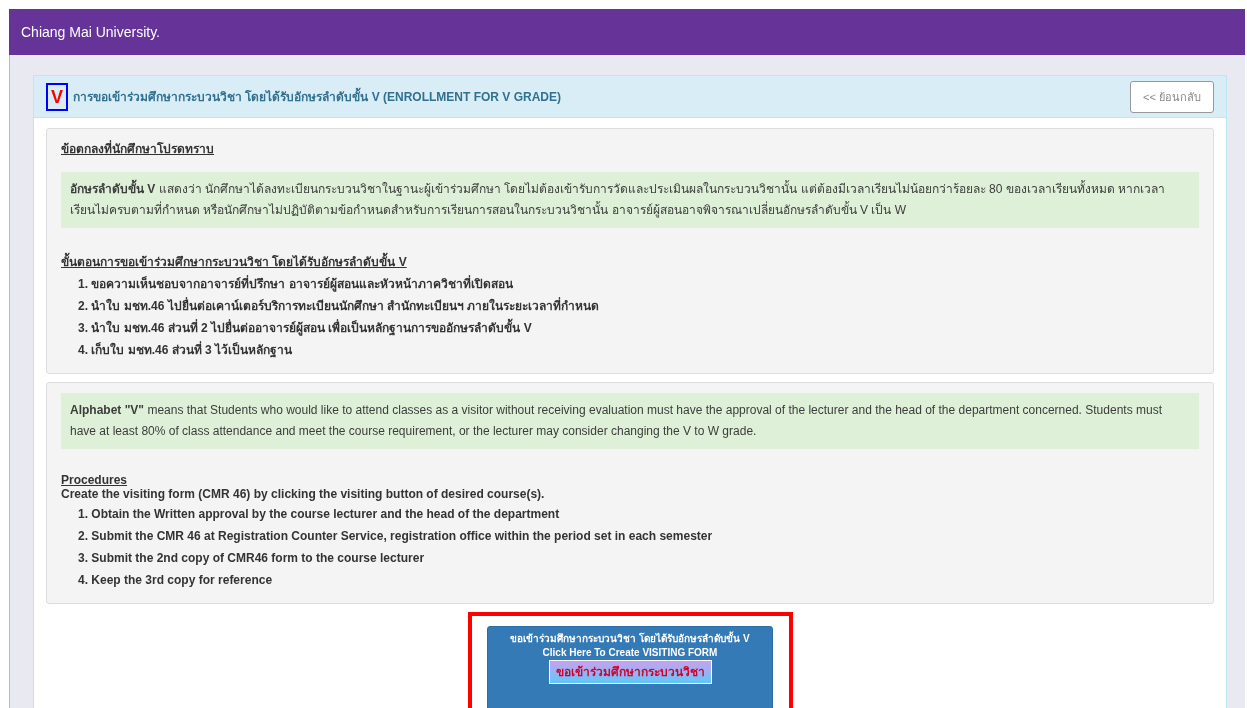  I want to click on step-text: 1. ขอความเห็นชอบจากอาจารย์ที่ปรึกษา อาจารย์ผู้สอนและหัวหน้าภาควิชาที่เปิดสอน, so click(296, 284).